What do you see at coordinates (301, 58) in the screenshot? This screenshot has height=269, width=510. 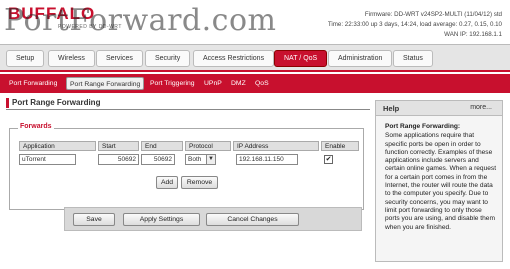 I see `tab-nat-qos: NAT / QoS` at bounding box center [301, 58].